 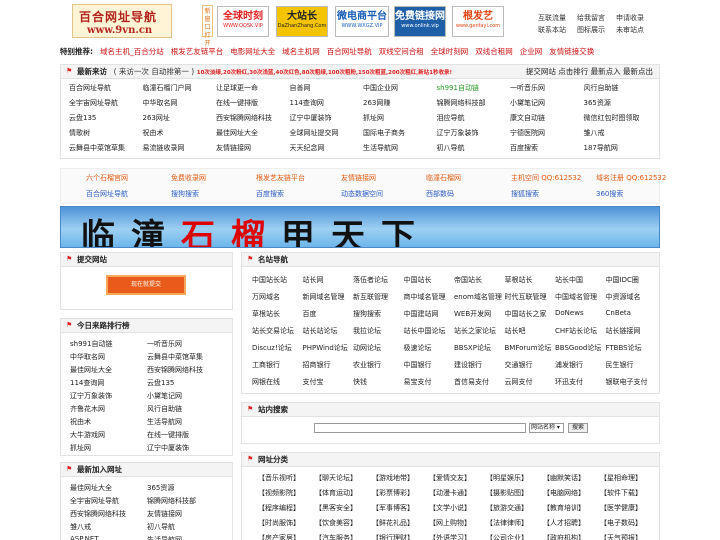 What do you see at coordinates (373, 118) in the screenshot?
I see `latest-visit-link: 抓址网` at bounding box center [373, 118].